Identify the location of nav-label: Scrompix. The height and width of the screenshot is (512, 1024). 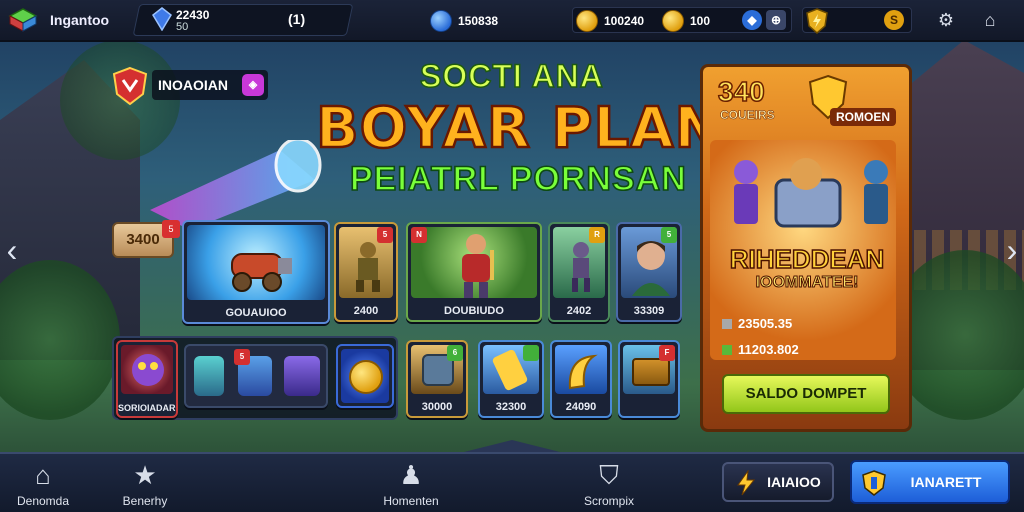
(608, 501).